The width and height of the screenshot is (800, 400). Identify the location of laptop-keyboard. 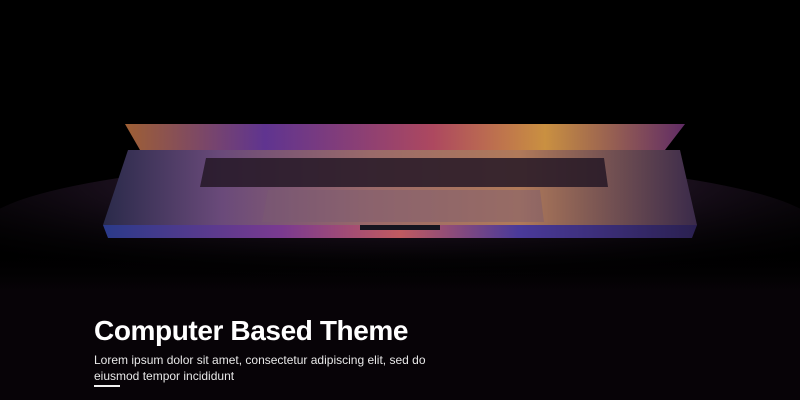
(404, 172).